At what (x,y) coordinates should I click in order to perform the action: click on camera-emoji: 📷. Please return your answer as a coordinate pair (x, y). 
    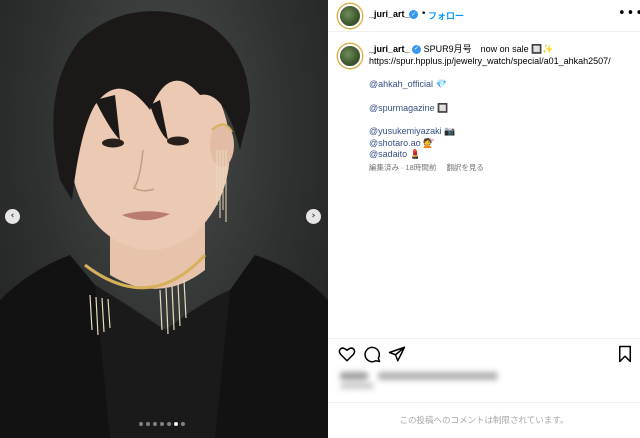
    Looking at the image, I should click on (450, 131).